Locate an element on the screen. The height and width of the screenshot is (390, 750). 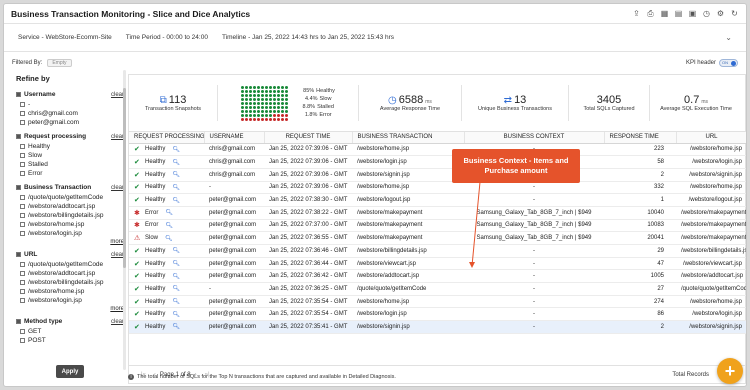
filter-option: Error is located at coordinates (72, 173).